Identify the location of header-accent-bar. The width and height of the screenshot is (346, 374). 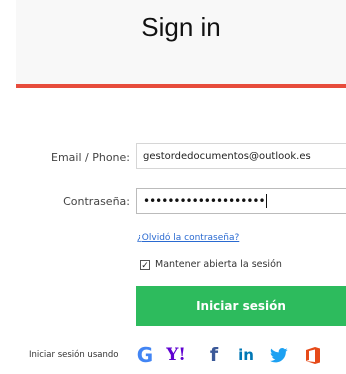
(181, 86).